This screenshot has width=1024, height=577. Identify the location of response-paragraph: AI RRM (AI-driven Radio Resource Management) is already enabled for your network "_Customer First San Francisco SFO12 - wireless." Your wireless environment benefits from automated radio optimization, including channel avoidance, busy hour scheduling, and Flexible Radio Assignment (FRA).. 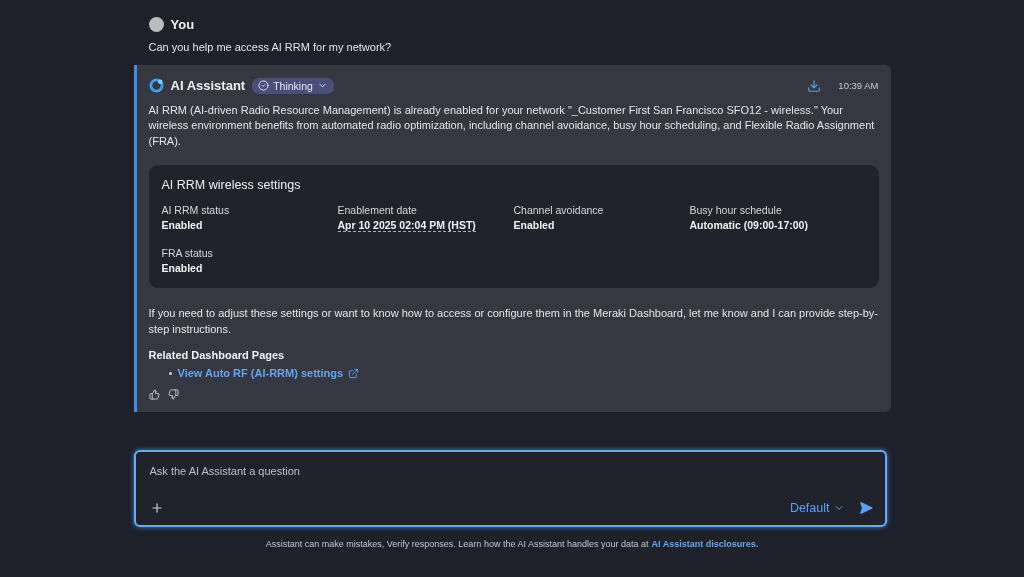
(512, 125).